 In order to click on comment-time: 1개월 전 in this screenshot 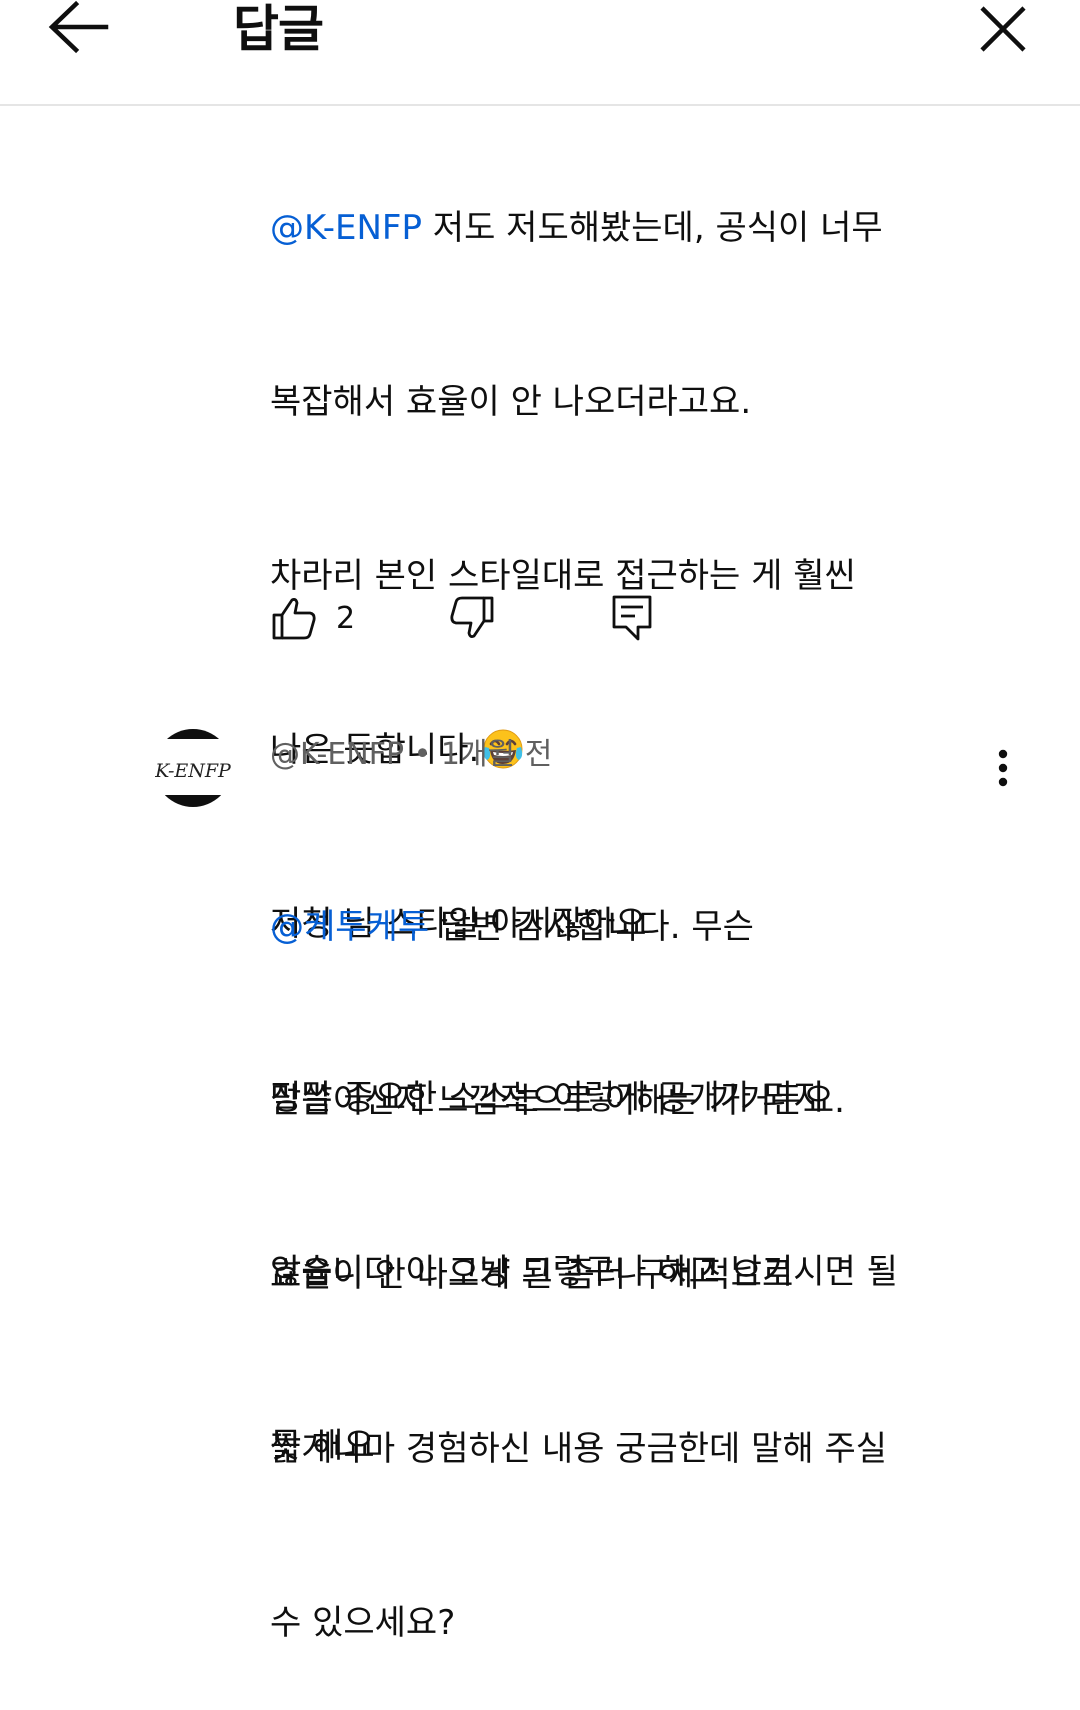, I will do `click(496, 754)`.